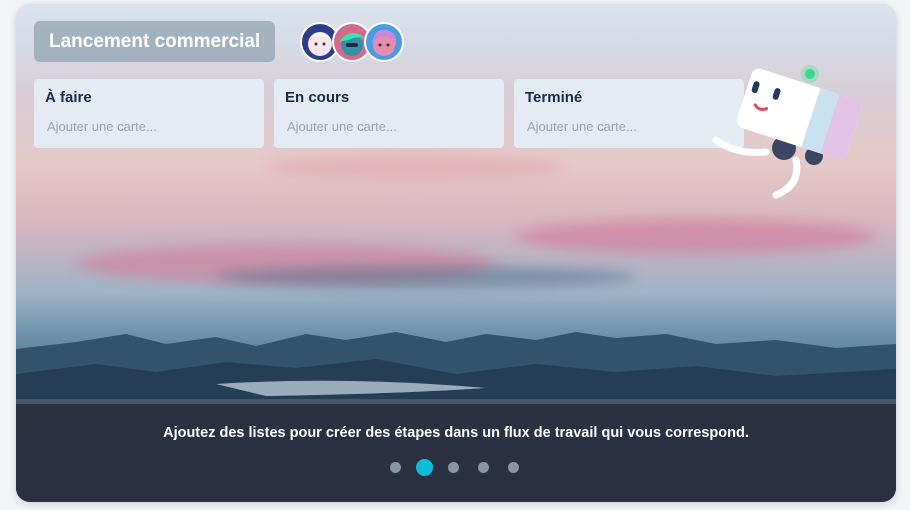 The height and width of the screenshot is (510, 910). I want to click on pagination-dot-active, so click(424, 467).